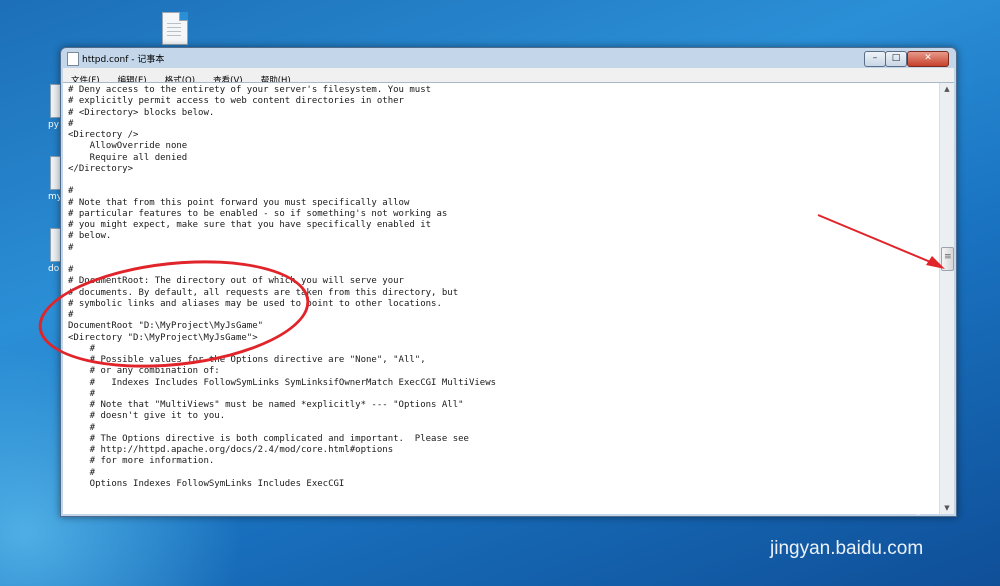 This screenshot has height=586, width=1000. I want to click on watermark-brand: Bai du, so click(825, 501).